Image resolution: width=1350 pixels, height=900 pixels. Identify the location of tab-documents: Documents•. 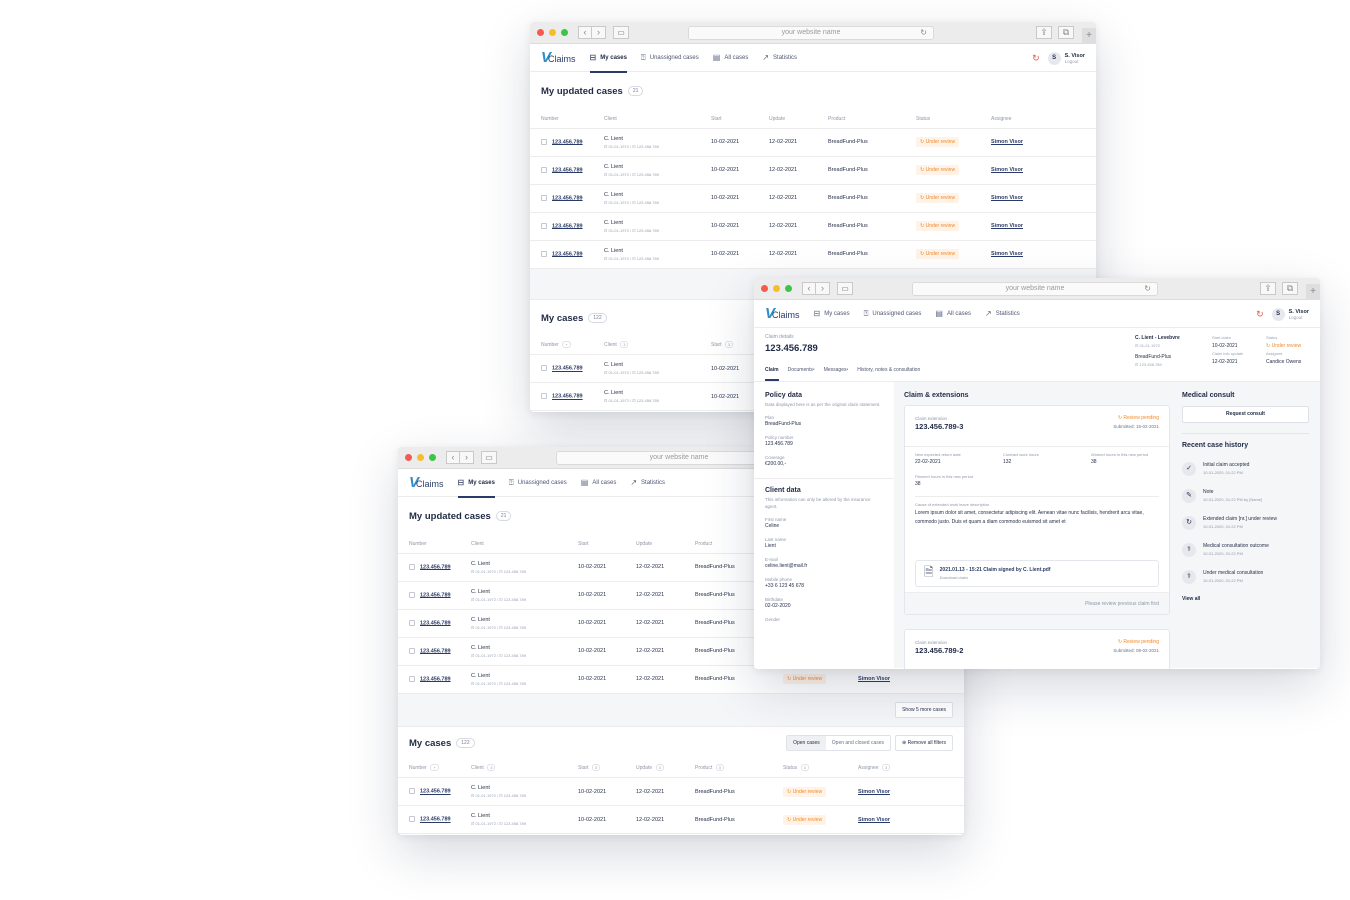
(801, 374).